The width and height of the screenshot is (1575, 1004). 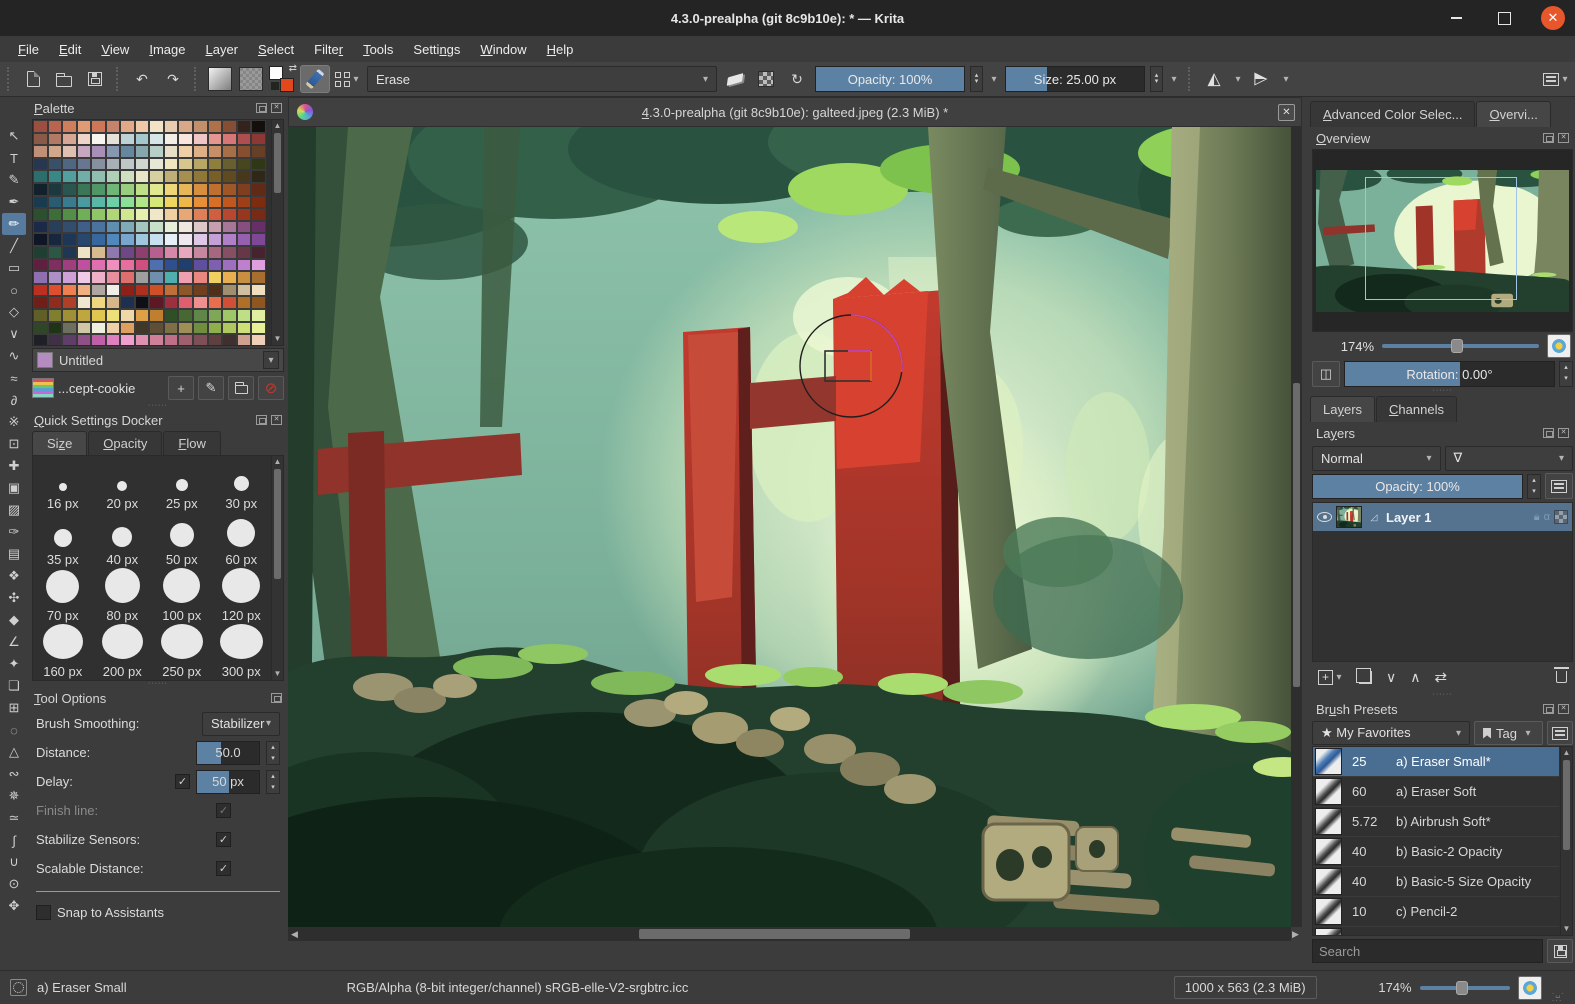 I want to click on remove-swatch-button: ⊘, so click(x=271, y=388).